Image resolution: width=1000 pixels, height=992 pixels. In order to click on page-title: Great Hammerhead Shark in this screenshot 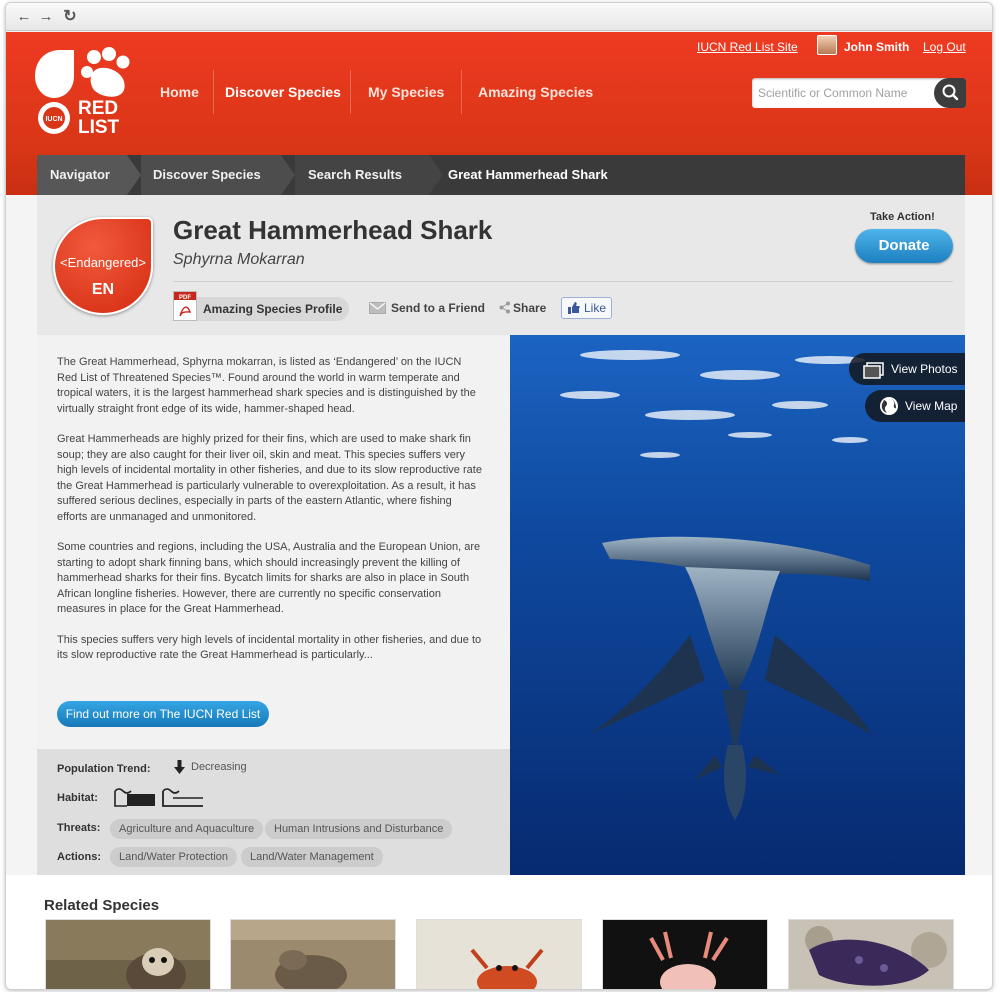, I will do `click(333, 230)`.